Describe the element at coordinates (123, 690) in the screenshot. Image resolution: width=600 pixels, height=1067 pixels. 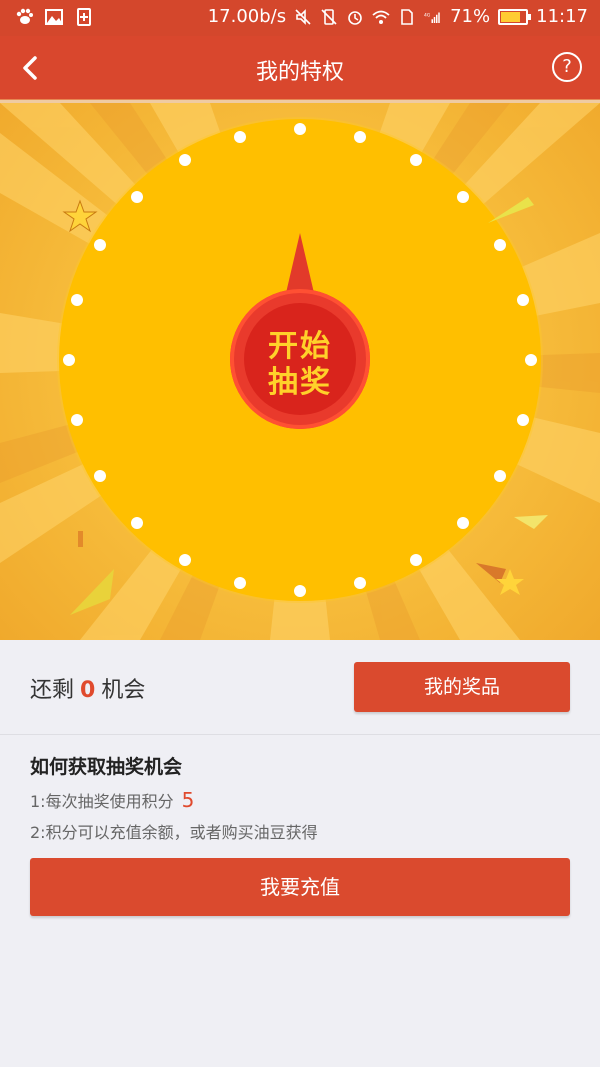
I see `remaining-suffix: 机会` at that location.